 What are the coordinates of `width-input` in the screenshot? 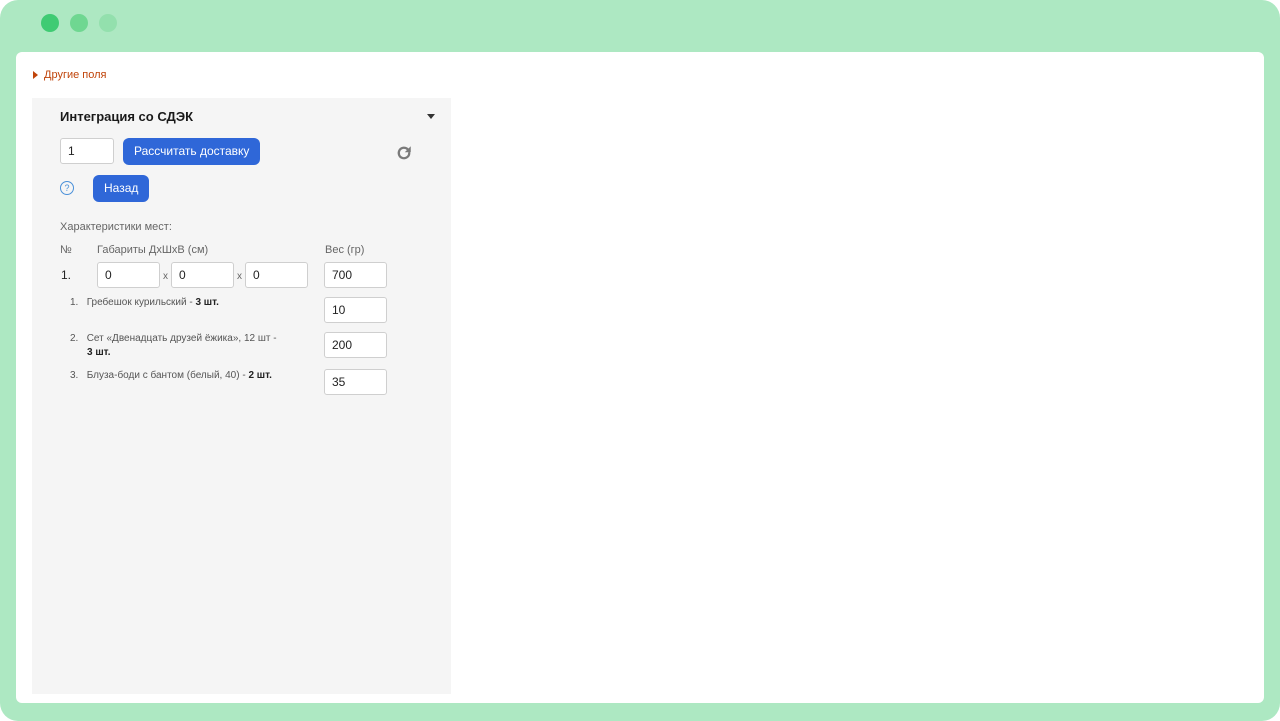 It's located at (202, 275).